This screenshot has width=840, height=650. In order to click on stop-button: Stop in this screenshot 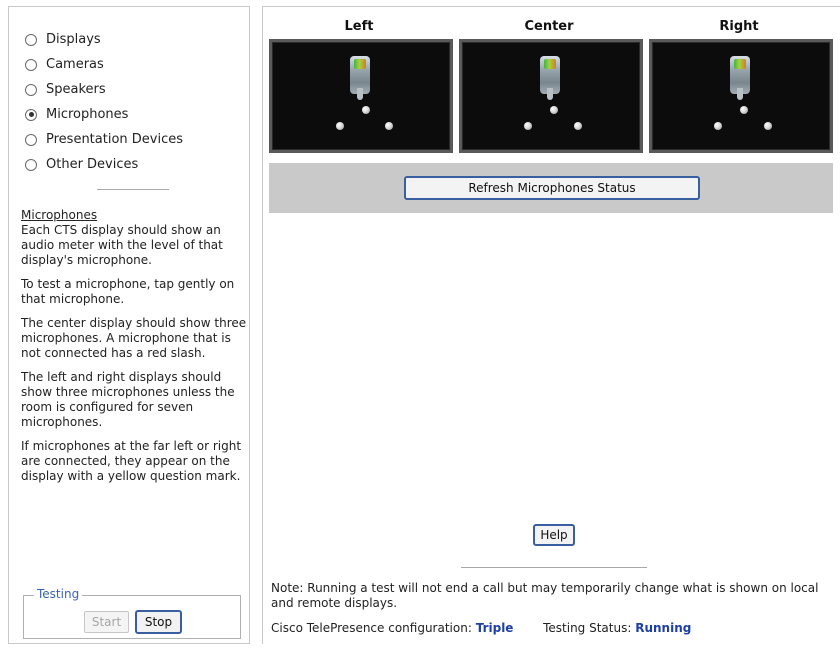, I will do `click(158, 622)`.